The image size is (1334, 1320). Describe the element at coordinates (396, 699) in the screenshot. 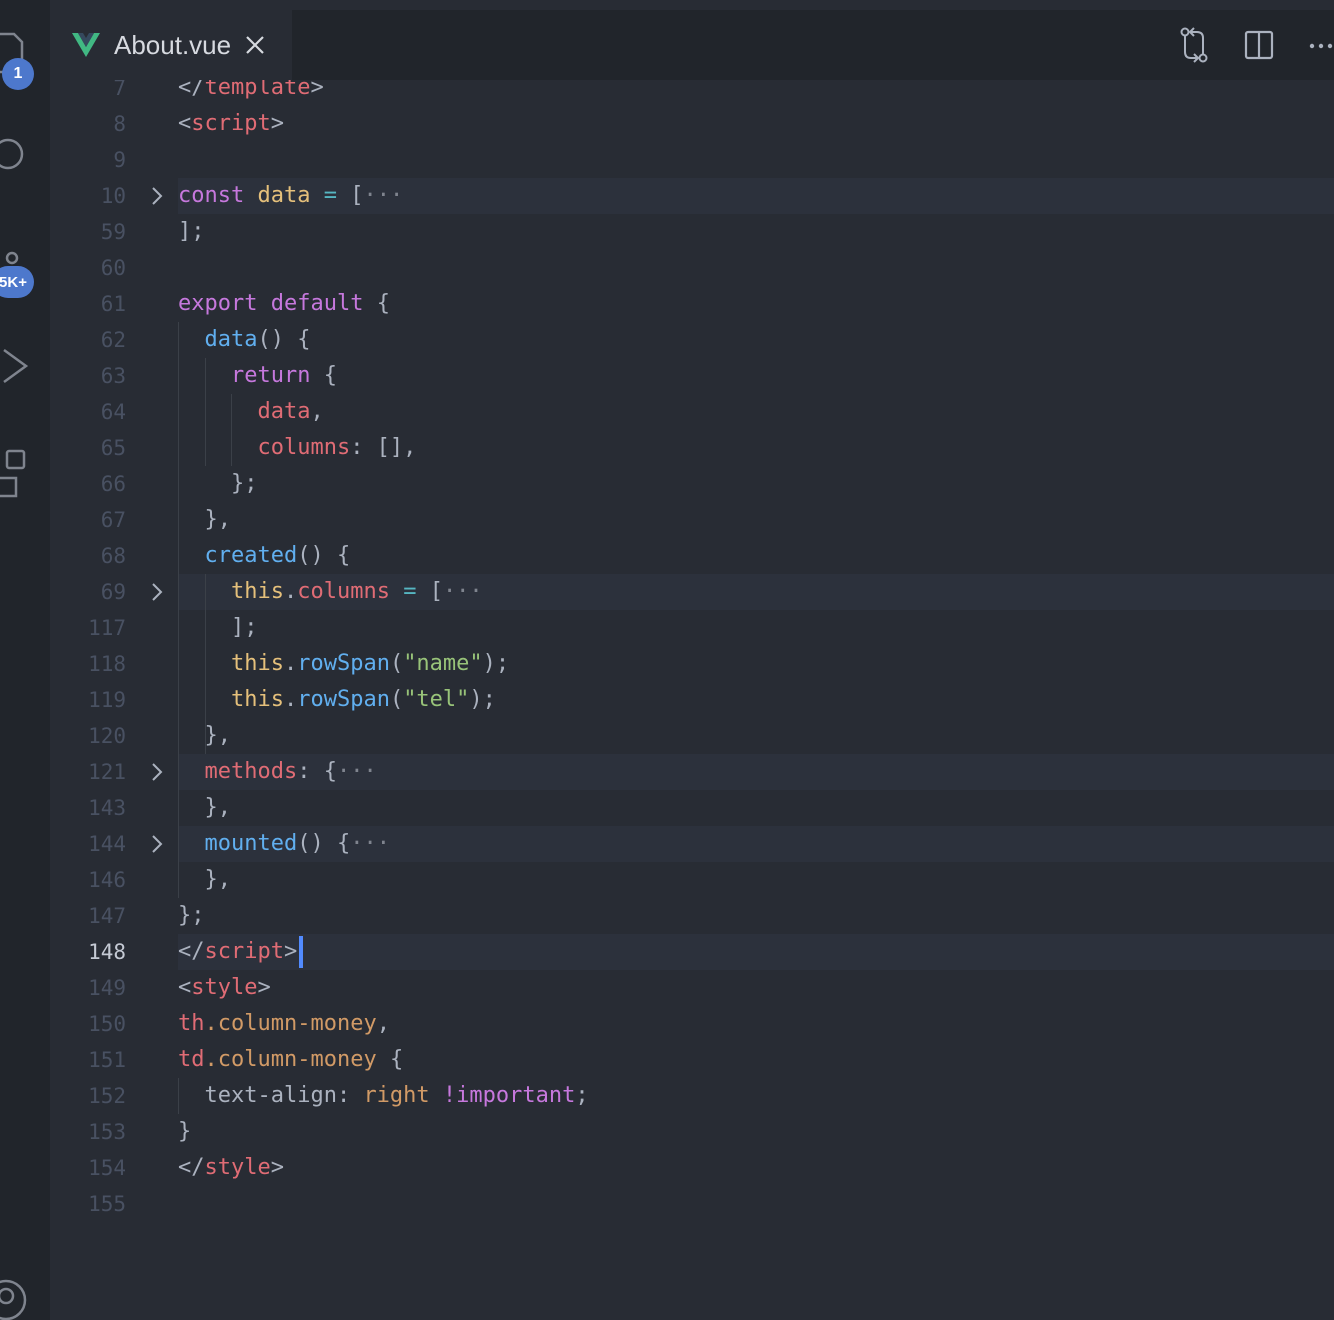

I see `code-token: (` at that location.